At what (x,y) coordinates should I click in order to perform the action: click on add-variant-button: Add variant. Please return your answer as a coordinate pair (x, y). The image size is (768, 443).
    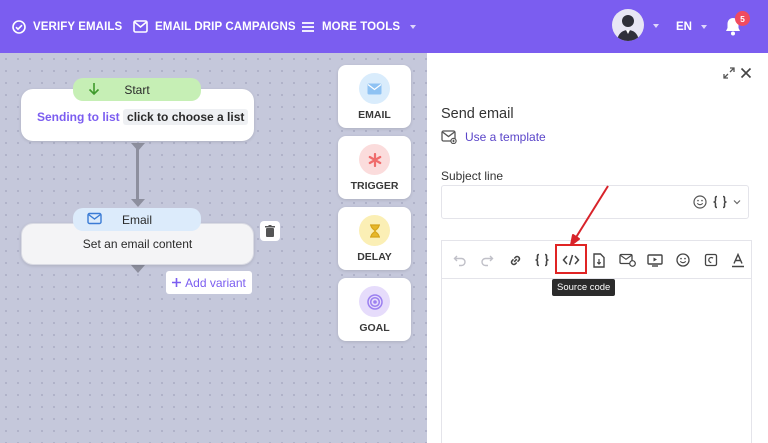
    Looking at the image, I should click on (209, 282).